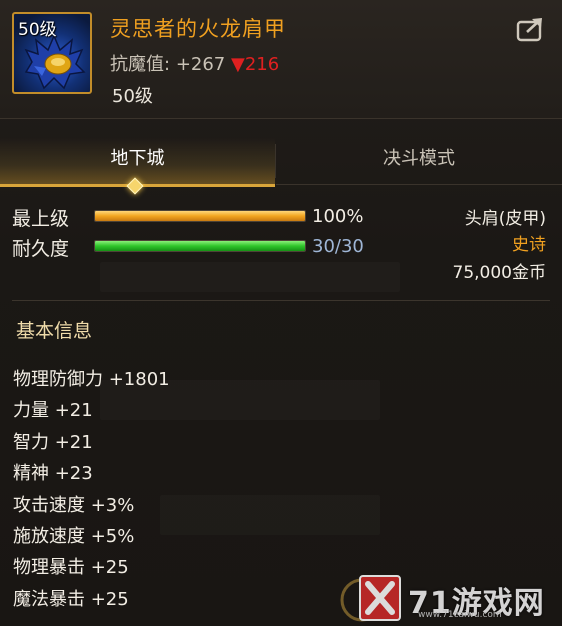 This screenshot has width=562, height=626. I want to click on attribute-item: 攻击速度 +3%, so click(74, 505).